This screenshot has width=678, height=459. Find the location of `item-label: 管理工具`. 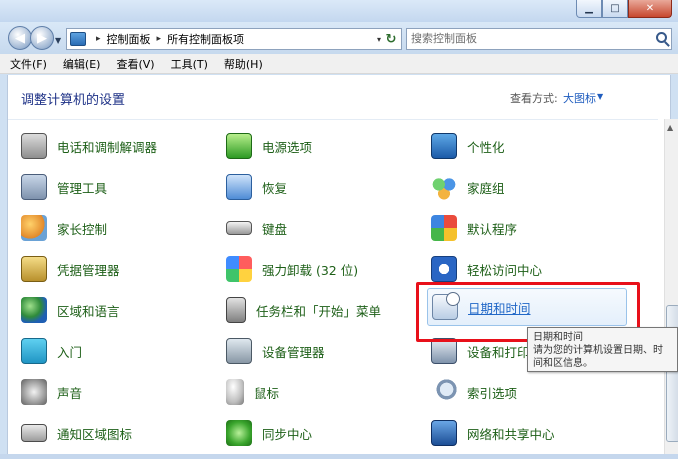

item-label: 管理工具 is located at coordinates (82, 188).